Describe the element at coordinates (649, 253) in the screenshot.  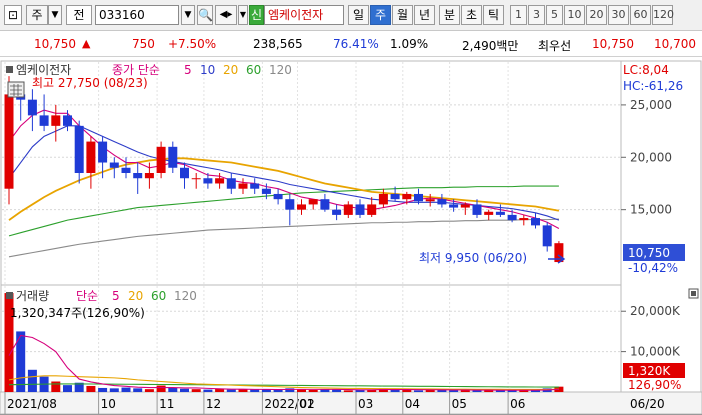
I see `last-price-label: 10,750` at that location.